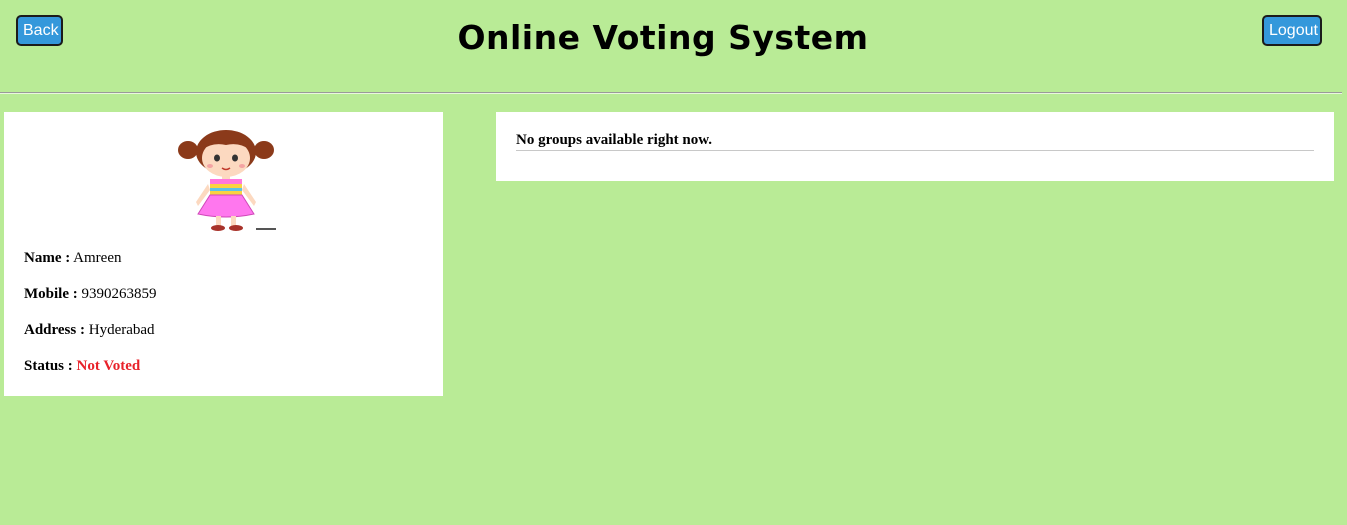  Describe the element at coordinates (51, 294) in the screenshot. I see `mobile-label: Mobile :` at that location.